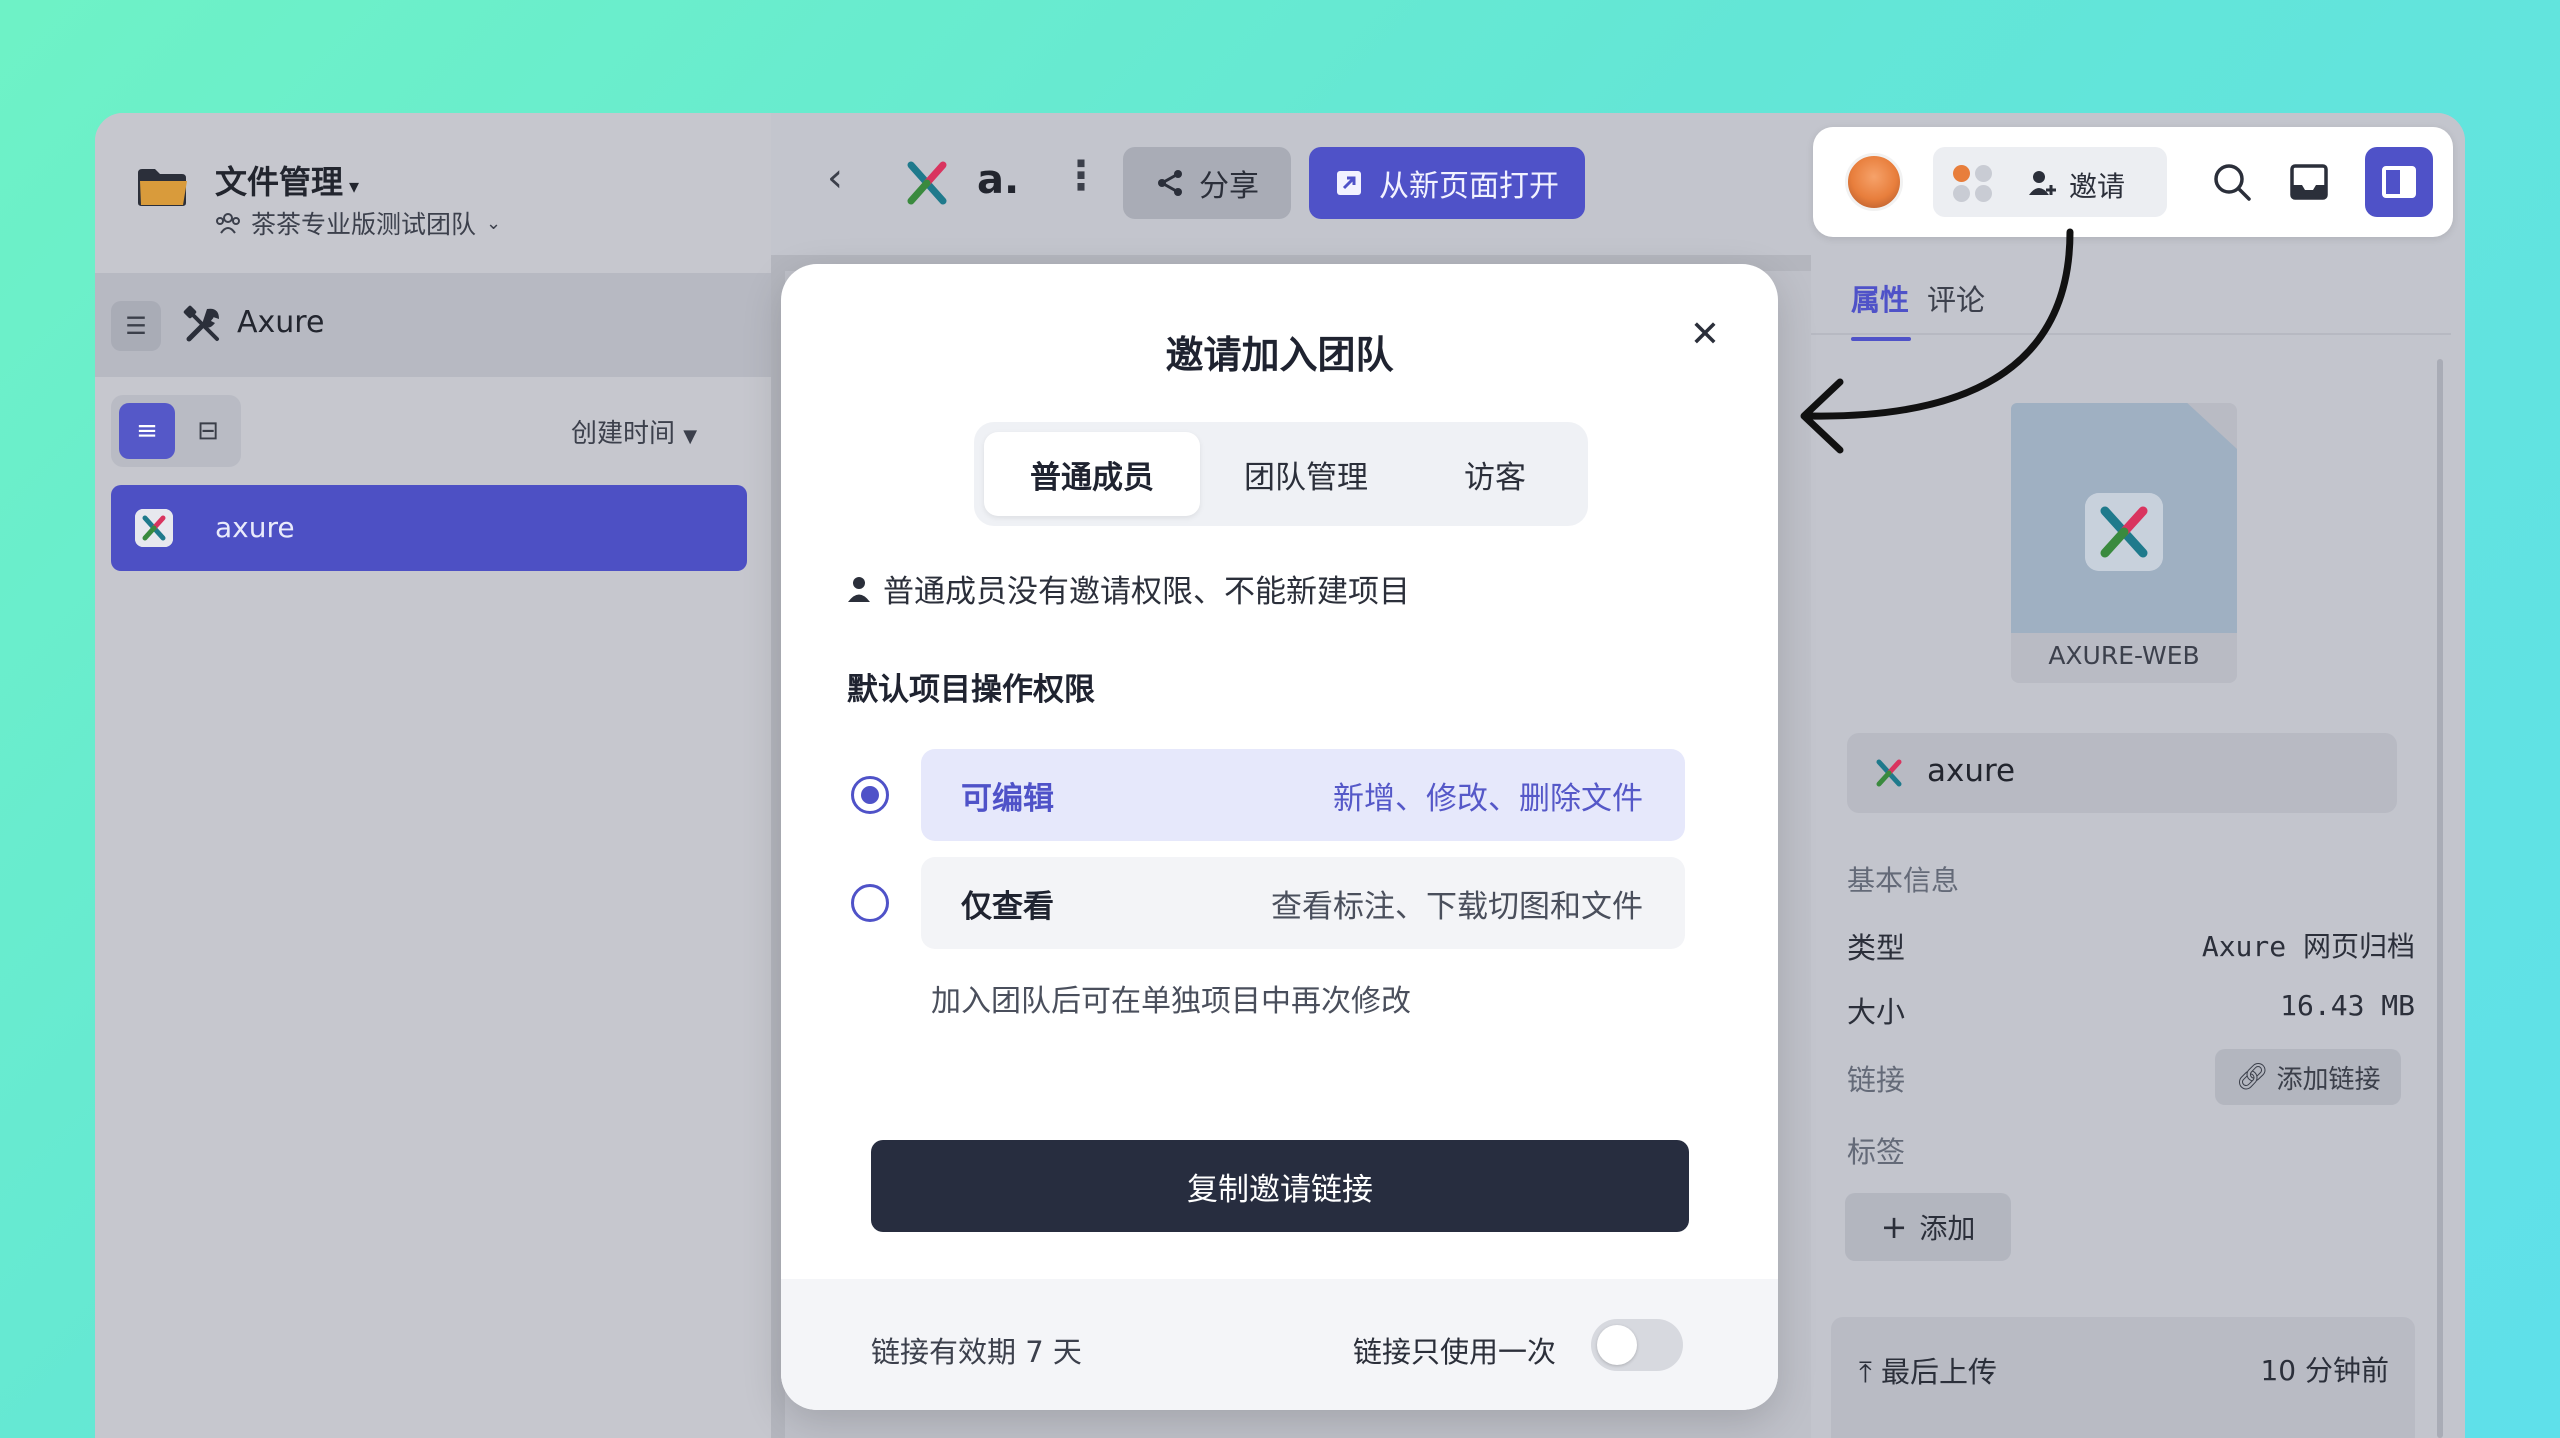  What do you see at coordinates (1865, 1372) in the screenshot?
I see `upload-icon: ⤒` at bounding box center [1865, 1372].